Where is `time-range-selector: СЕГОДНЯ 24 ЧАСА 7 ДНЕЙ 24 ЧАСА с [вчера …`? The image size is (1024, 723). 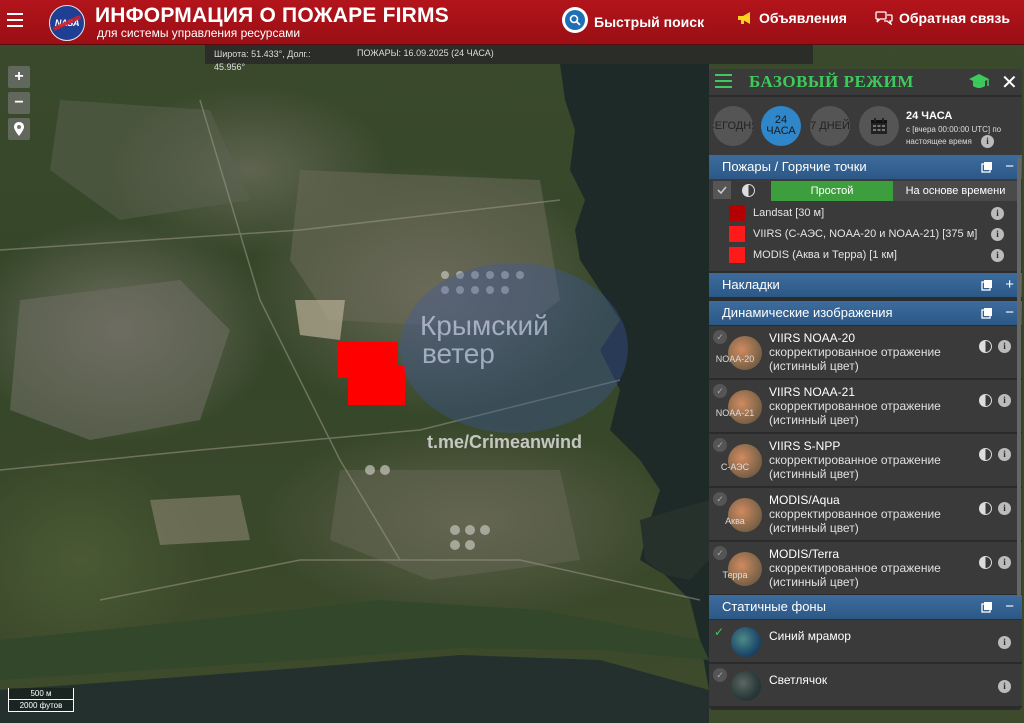 time-range-selector: СЕГОДНЯ 24 ЧАСА 7 ДНЕЙ 24 ЧАСА с [вчера … is located at coordinates (865, 127).